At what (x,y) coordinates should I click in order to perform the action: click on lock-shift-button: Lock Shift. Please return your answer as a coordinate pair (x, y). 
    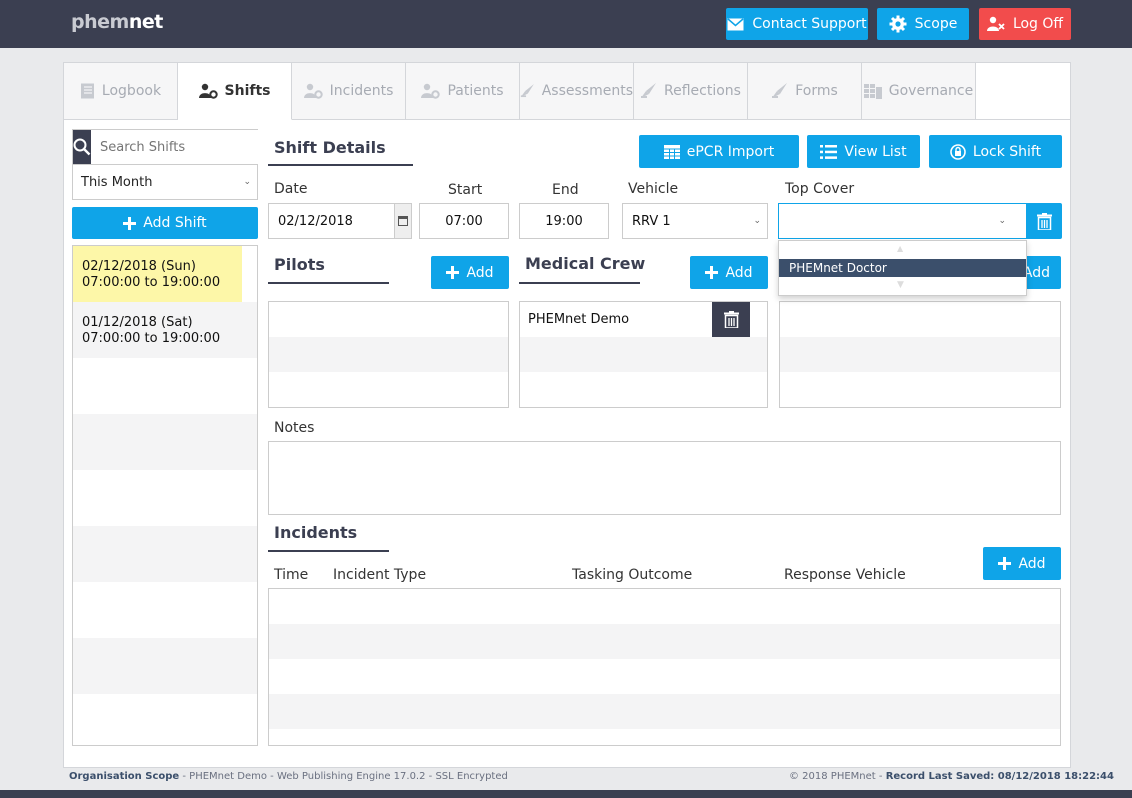
    Looking at the image, I should click on (995, 151).